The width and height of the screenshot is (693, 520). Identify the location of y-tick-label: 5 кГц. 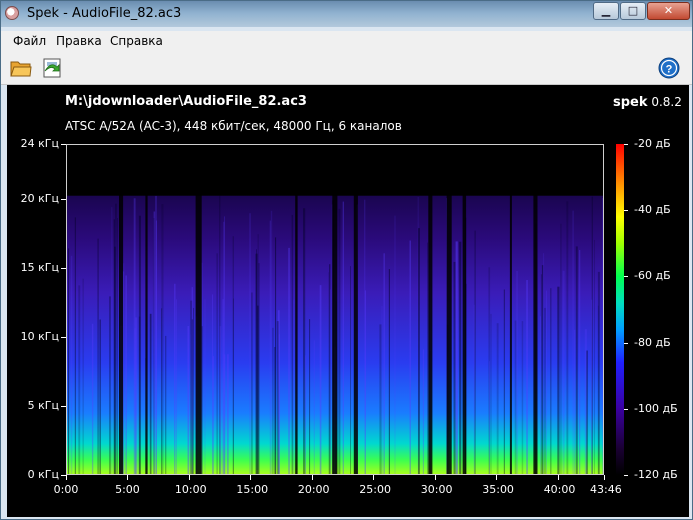
(43, 406).